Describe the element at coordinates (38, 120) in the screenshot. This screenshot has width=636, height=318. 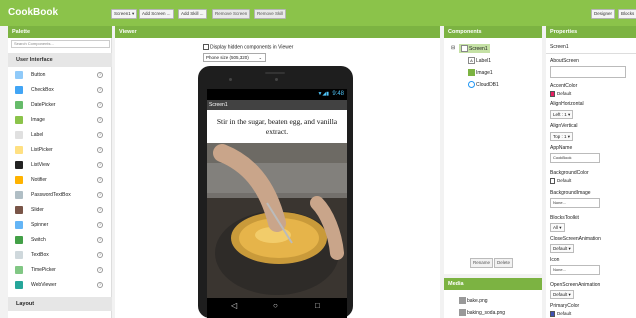
I see `palette-item-label: Image` at that location.